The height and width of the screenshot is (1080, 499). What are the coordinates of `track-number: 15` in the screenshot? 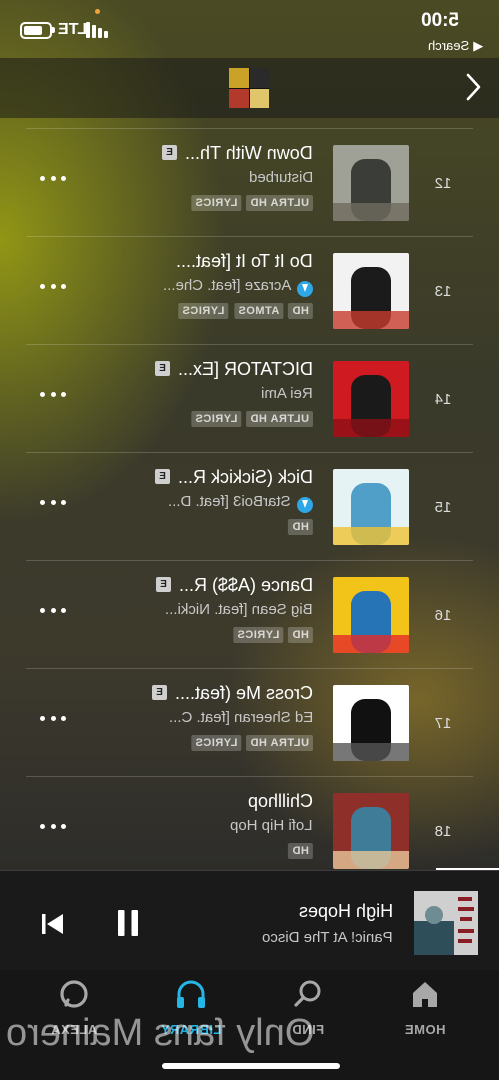 It's located at (443, 507).